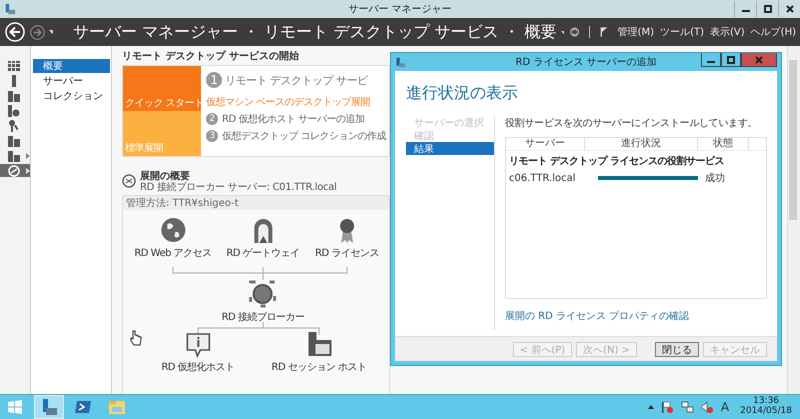 This screenshot has width=800, height=419. Describe the element at coordinates (198, 344) in the screenshot. I see `info-speech-bubble-icon` at that location.